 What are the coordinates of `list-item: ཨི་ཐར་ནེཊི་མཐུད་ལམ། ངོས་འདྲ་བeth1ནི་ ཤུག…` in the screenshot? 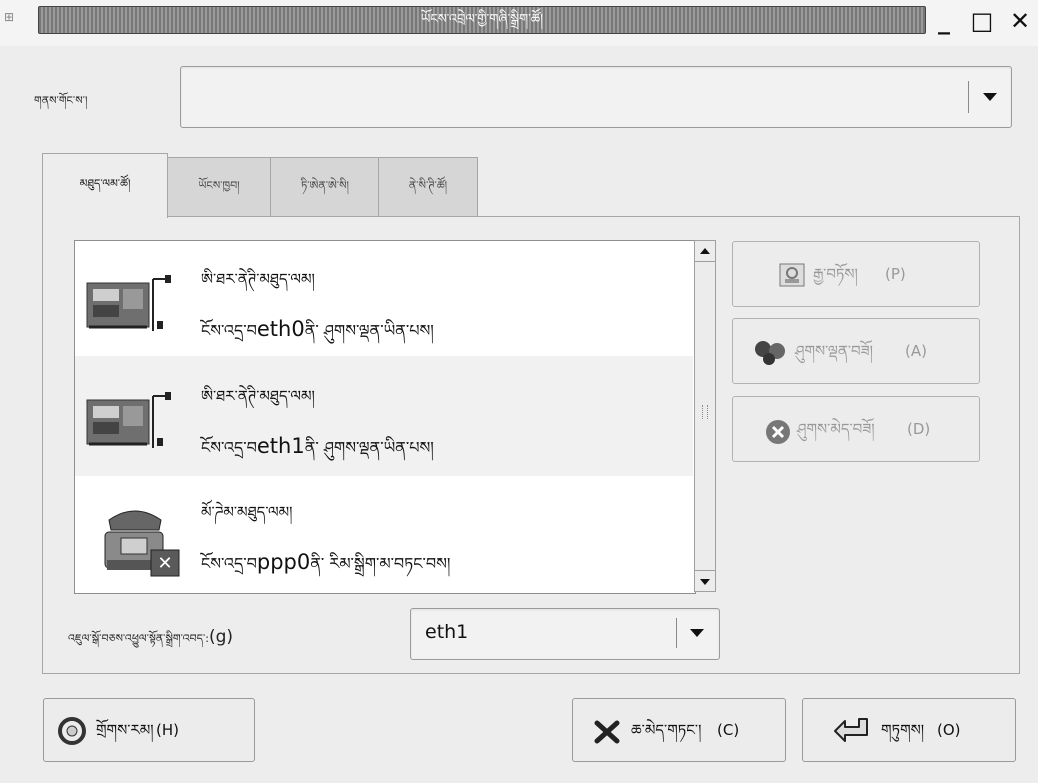 It's located at (384, 416).